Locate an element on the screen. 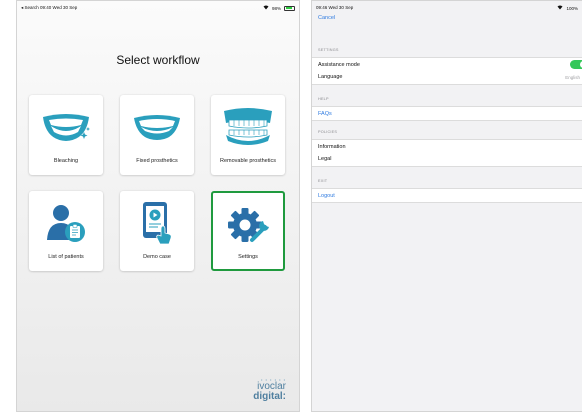 Image resolution: width=582 pixels, height=412 pixels. tile-settings: Settings is located at coordinates (248, 231).